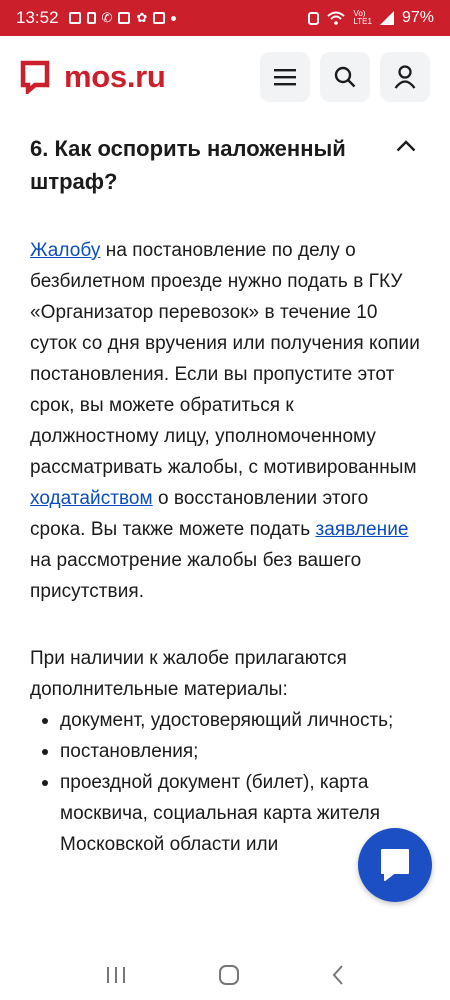 The height and width of the screenshot is (1000, 450). What do you see at coordinates (35, 77) in the screenshot?
I see `logo-icon` at bounding box center [35, 77].